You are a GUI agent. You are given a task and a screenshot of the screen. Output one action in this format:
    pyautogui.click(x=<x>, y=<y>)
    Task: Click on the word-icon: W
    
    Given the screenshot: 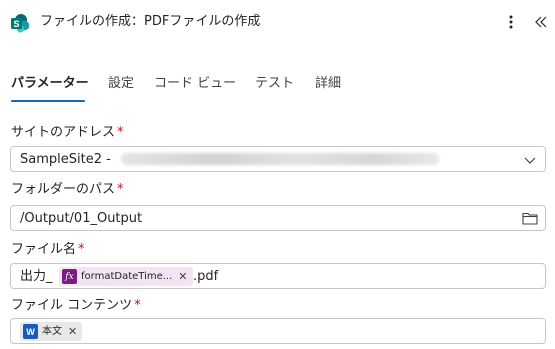 What is the action you would take?
    pyautogui.click(x=30, y=331)
    